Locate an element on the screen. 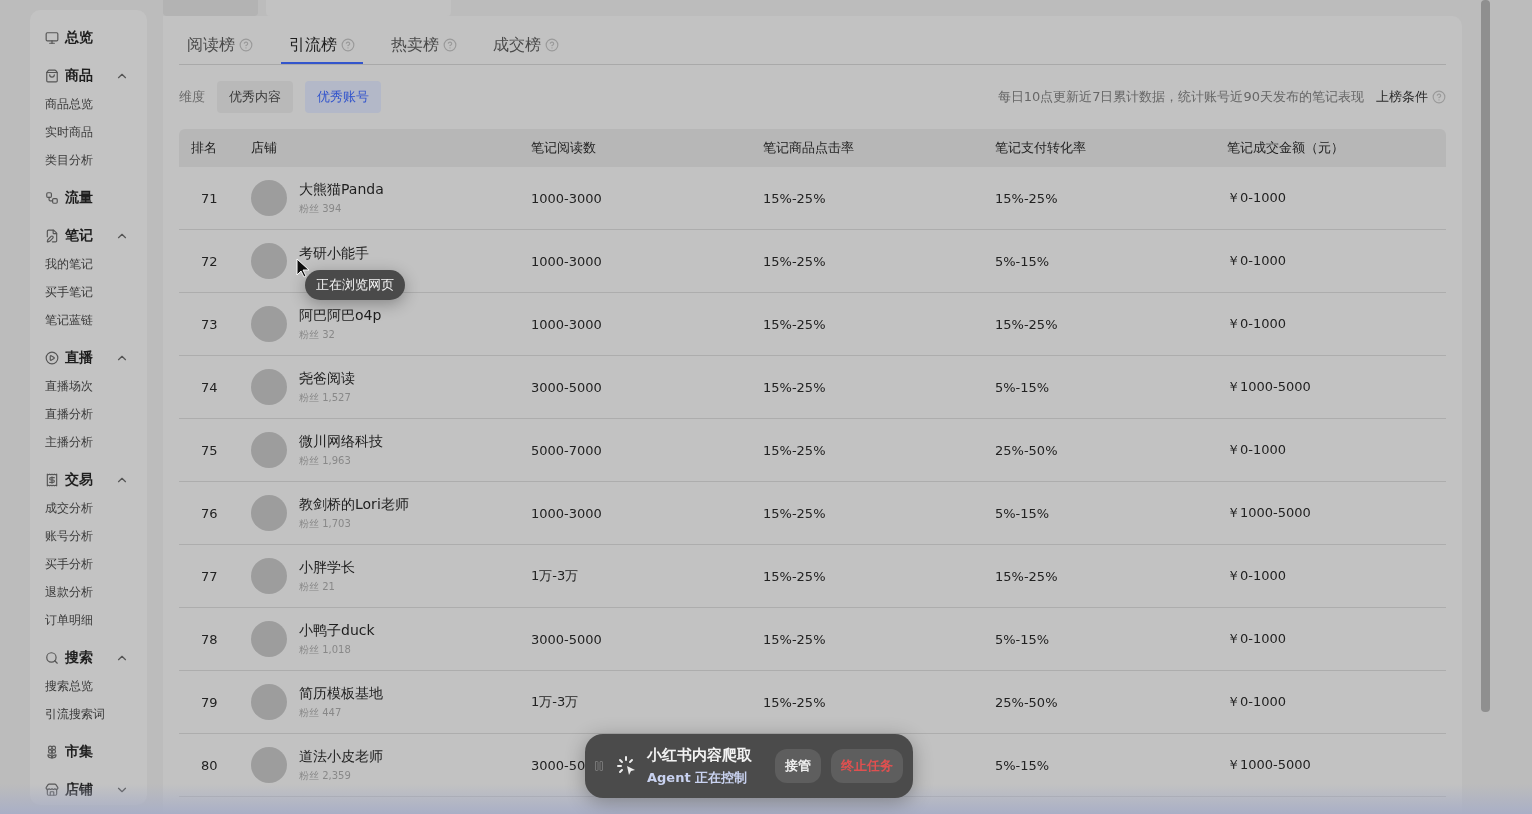  shop-name: 微川网络科技 is located at coordinates (341, 441).